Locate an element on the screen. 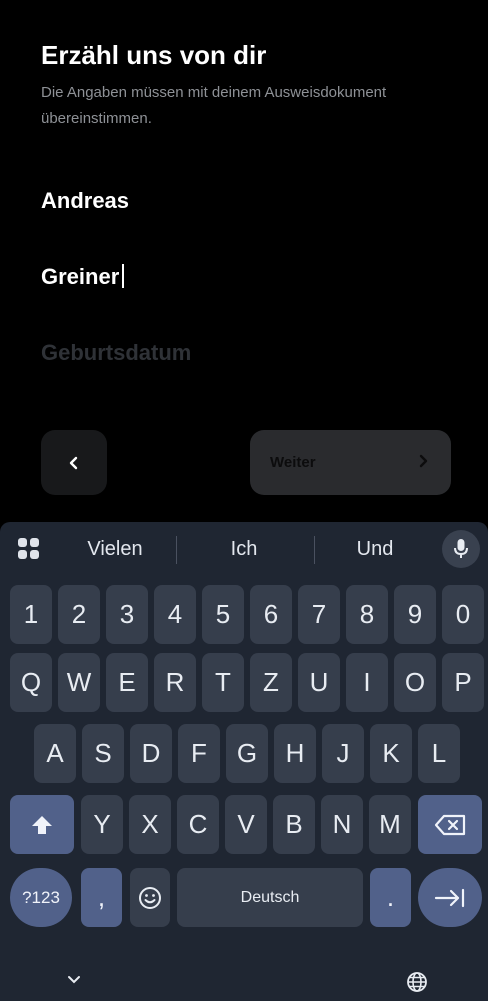 This screenshot has height=1001, width=488. birthdate-placeholder: Geburtsdatum is located at coordinates (116, 352).